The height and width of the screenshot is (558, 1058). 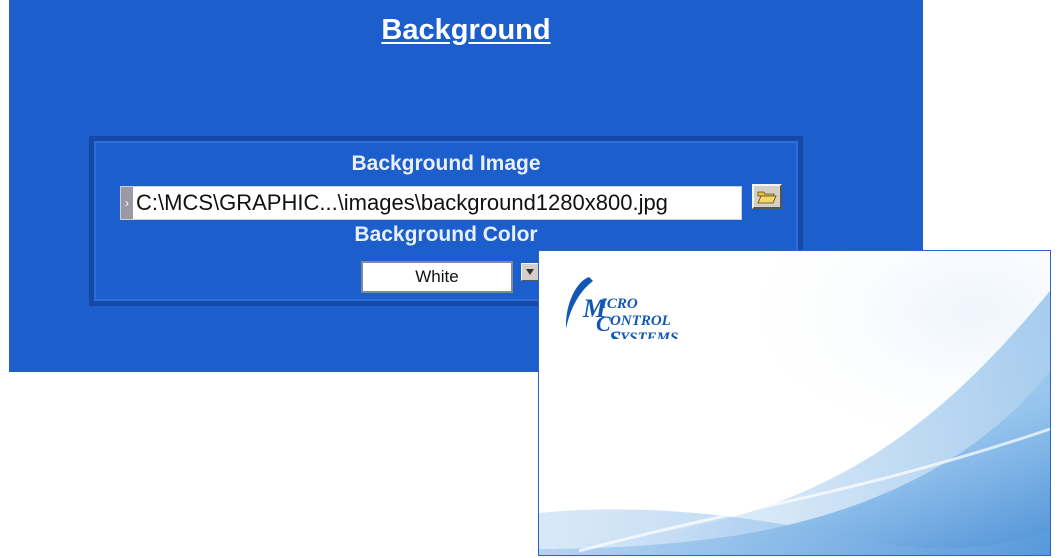 I want to click on chevron-down-icon, so click(x=530, y=272).